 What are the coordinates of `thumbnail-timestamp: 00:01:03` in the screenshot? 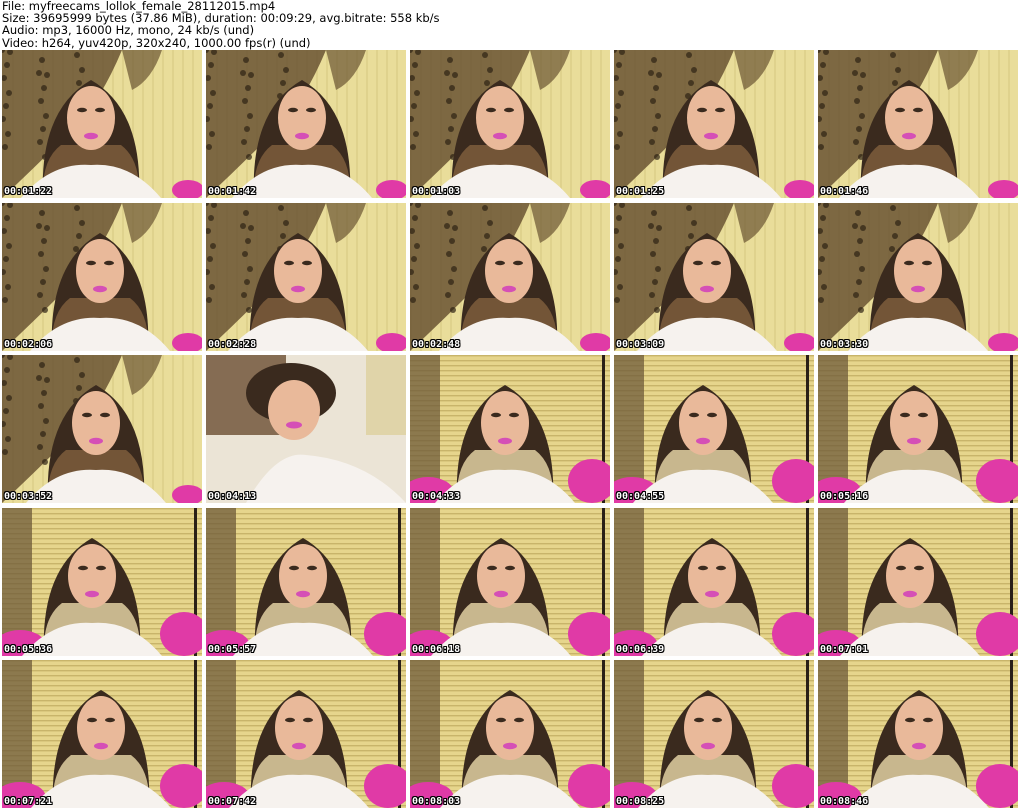 It's located at (436, 191).